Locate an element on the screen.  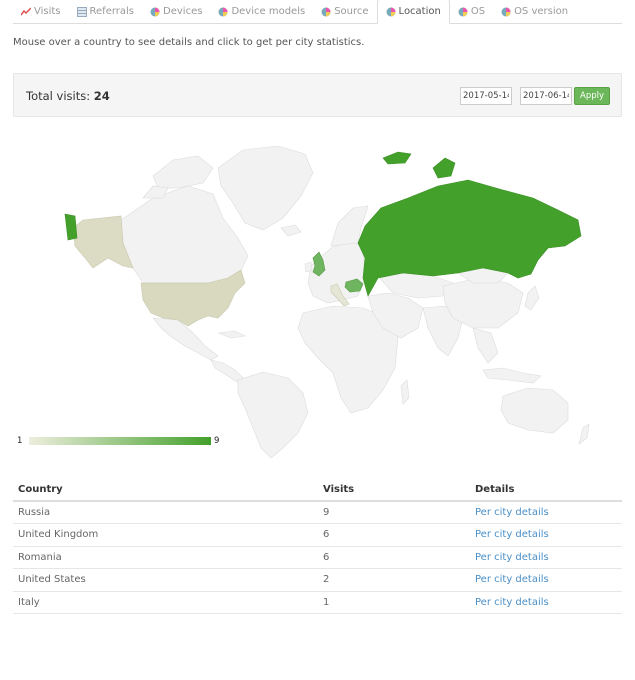
table-icon is located at coordinates (81, 11).